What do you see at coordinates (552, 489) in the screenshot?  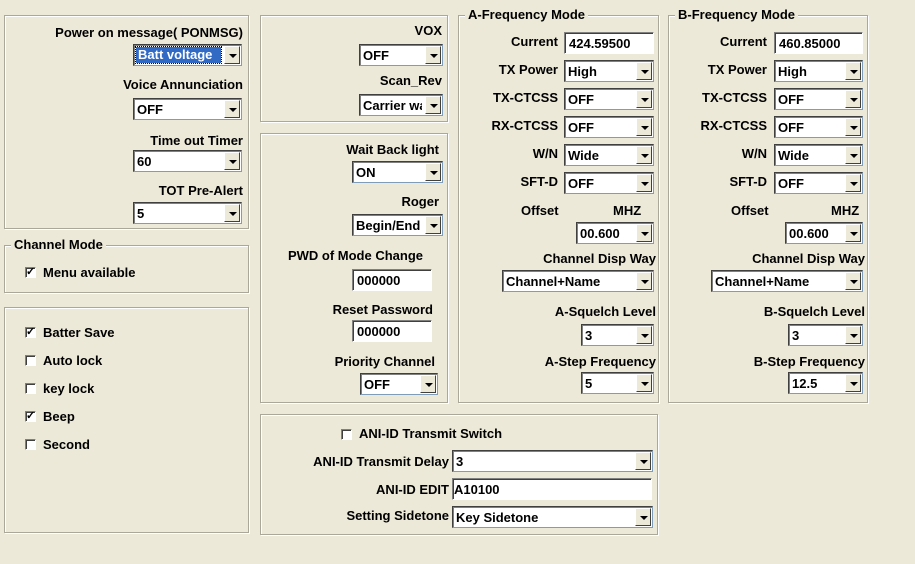 I see `ani-edit-input: A10100` at bounding box center [552, 489].